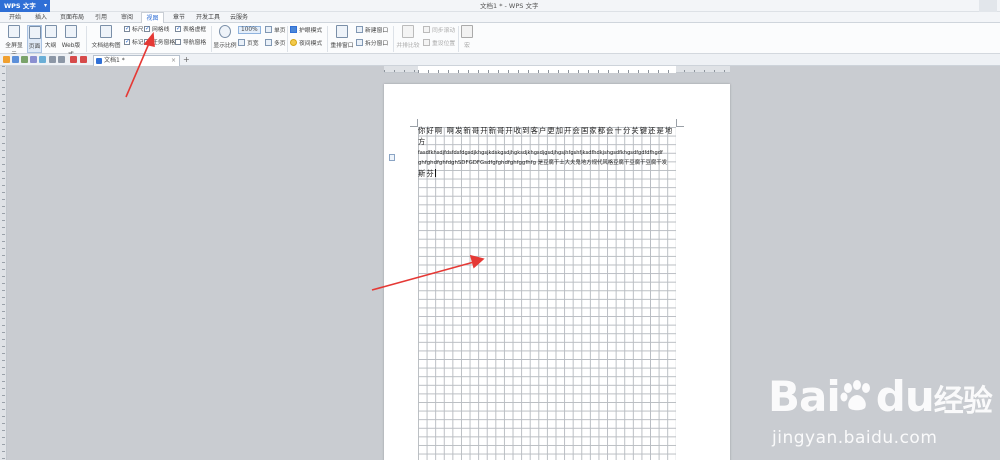  I want to click on ruler-checkbox: 标尺, so click(134, 29).